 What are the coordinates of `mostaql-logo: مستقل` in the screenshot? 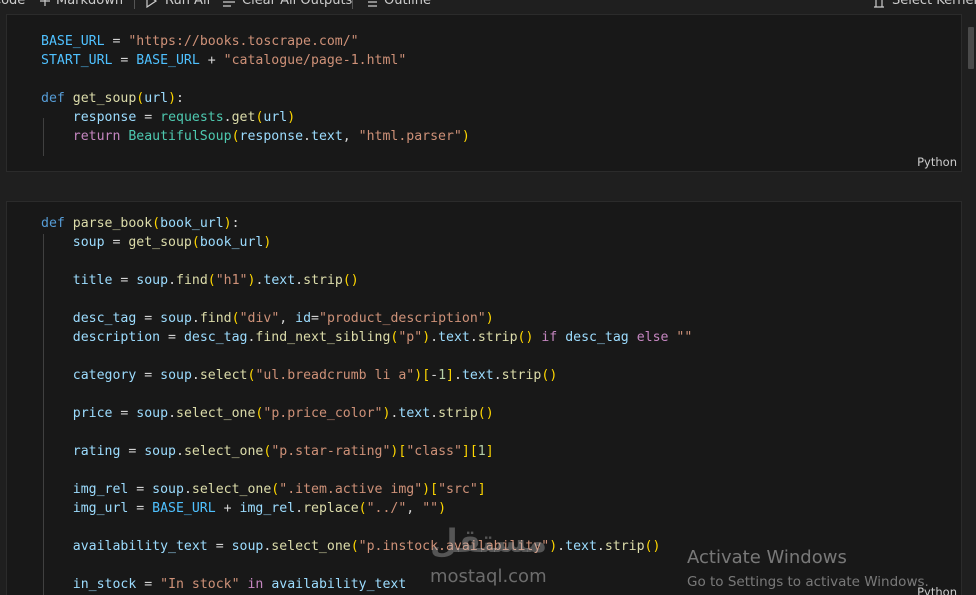 It's located at (489, 541).